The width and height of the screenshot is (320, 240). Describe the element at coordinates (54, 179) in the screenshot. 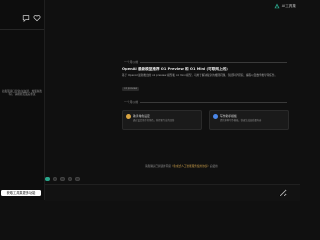

I see `image-icon` at that location.